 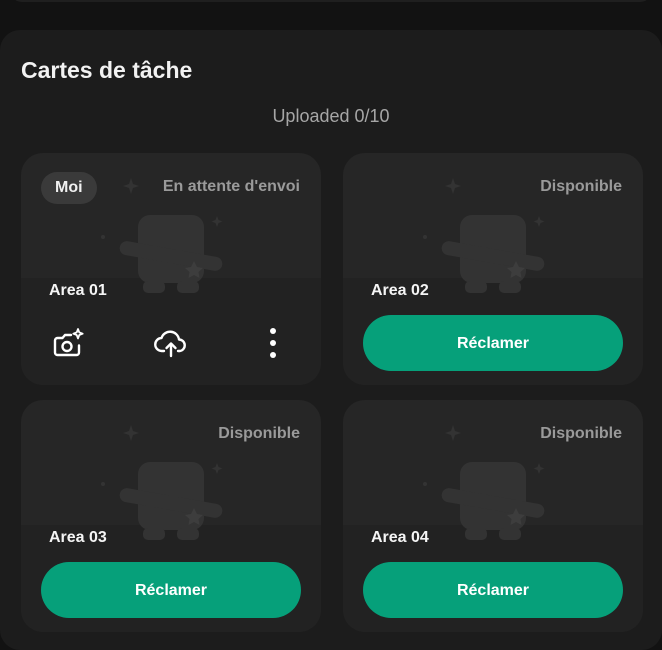 What do you see at coordinates (331, 1) in the screenshot?
I see `previous-section-edge` at bounding box center [331, 1].